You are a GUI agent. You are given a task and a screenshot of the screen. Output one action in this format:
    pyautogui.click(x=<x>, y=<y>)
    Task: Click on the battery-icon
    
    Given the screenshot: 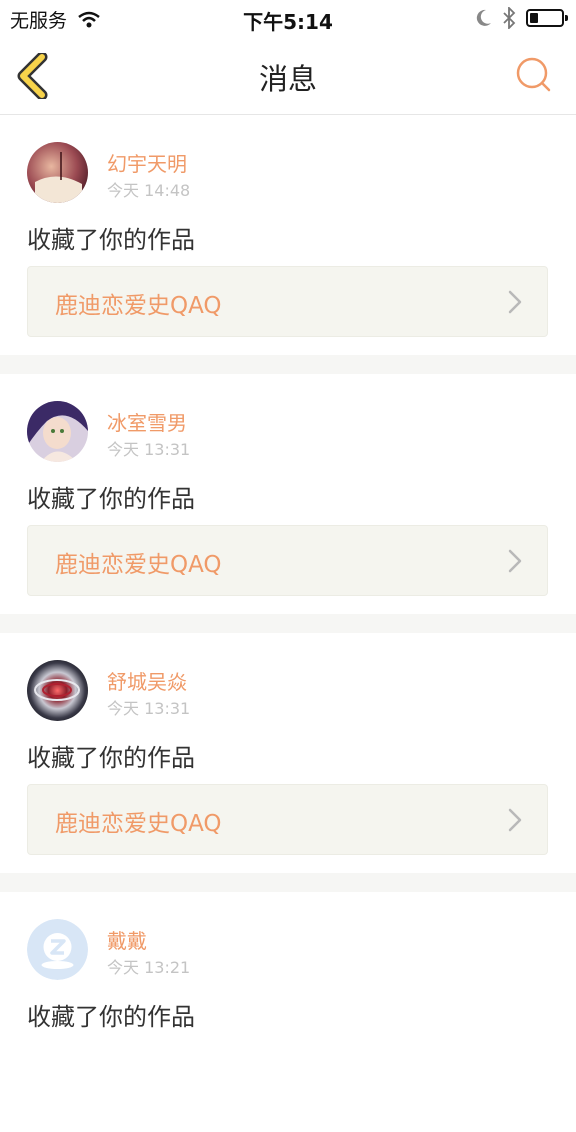 What is the action you would take?
    pyautogui.click(x=547, y=18)
    